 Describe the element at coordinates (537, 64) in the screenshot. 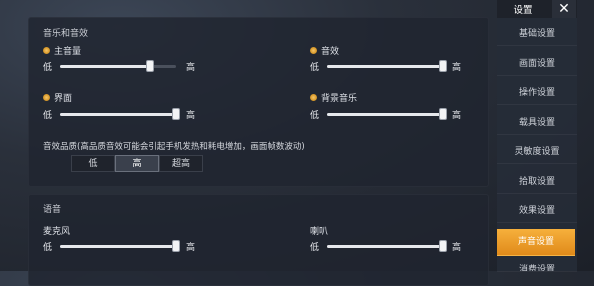

I see `sidebar-item-graphics: 画面设置` at that location.